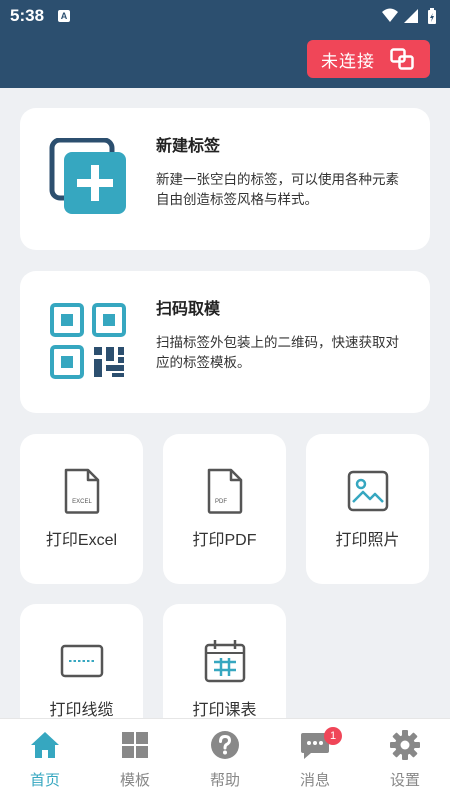 The image size is (450, 800). I want to click on print-cable-label: 打印线缆, so click(81, 710).